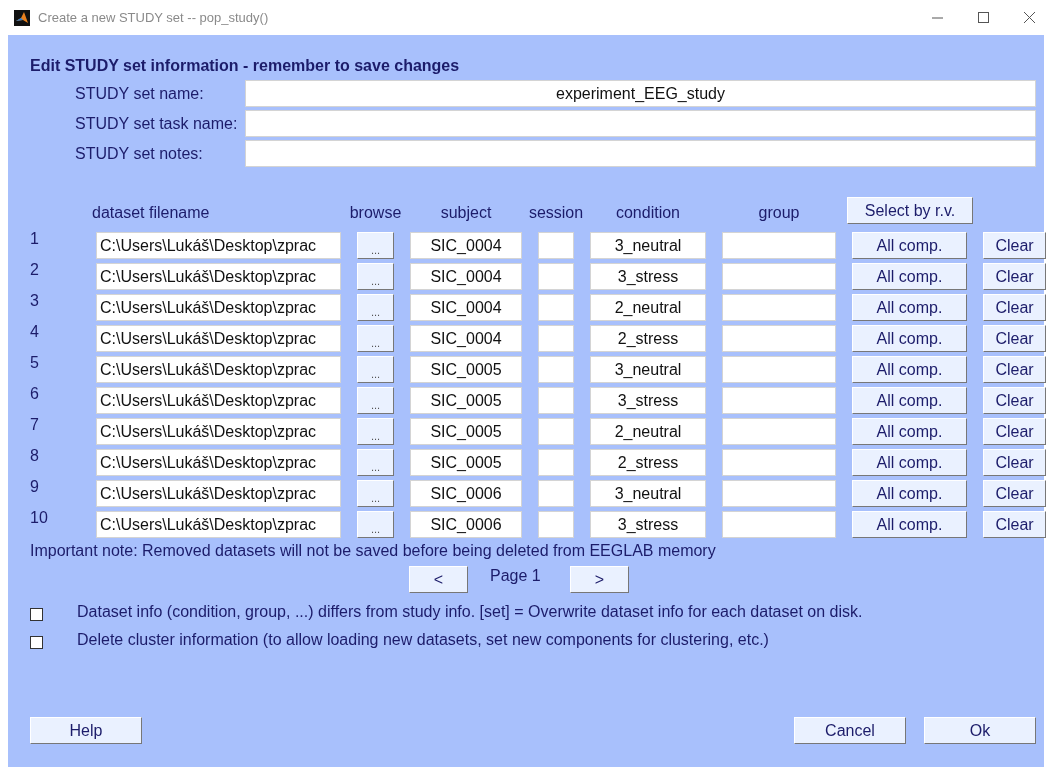 This screenshot has width=1052, height=767. Describe the element at coordinates (35, 332) in the screenshot. I see `row-number: 4` at that location.